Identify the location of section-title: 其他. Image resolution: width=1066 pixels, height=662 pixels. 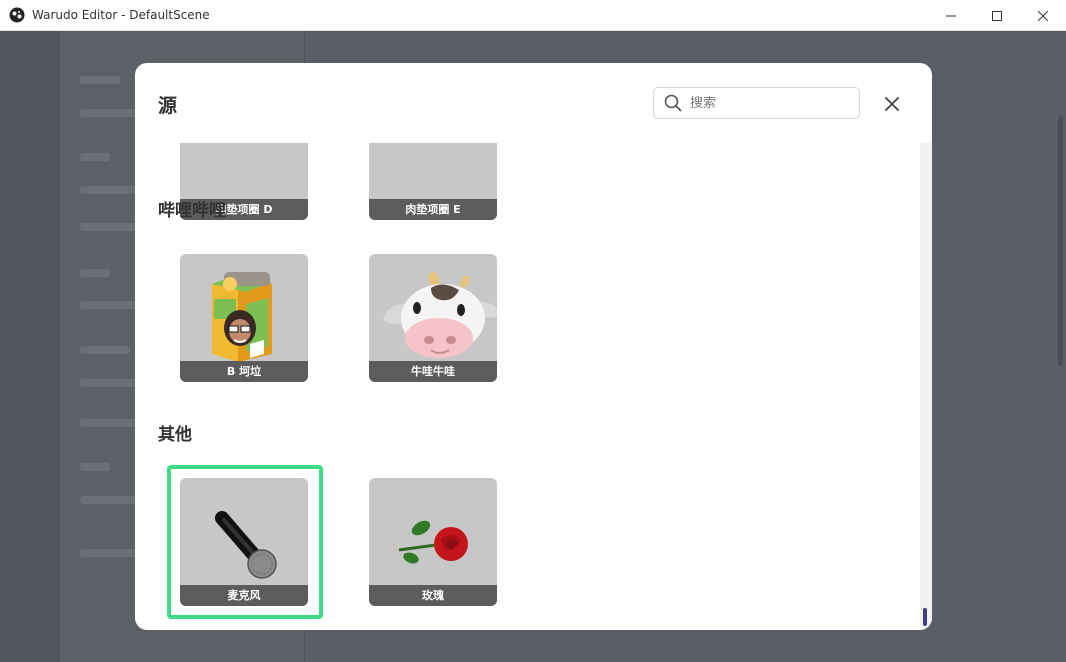
(175, 435).